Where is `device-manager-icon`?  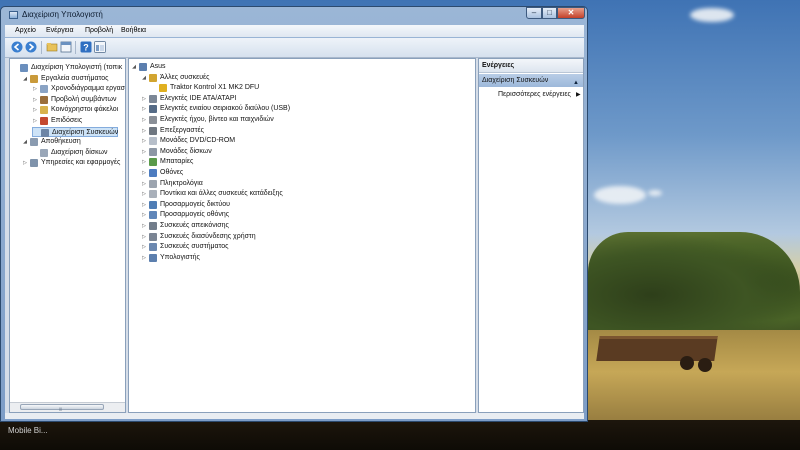 device-manager-icon is located at coordinates (45, 132).